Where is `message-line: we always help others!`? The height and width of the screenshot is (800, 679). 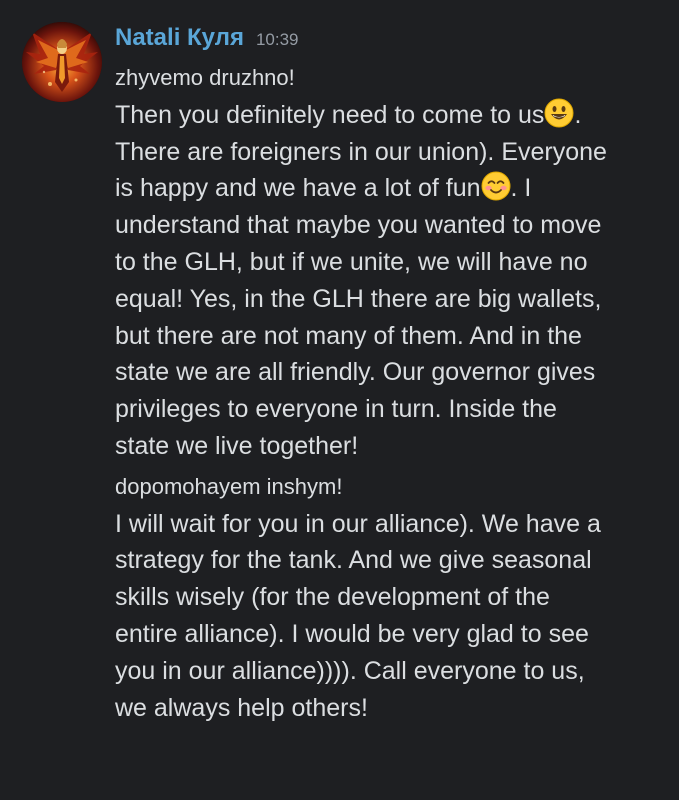 message-line: we always help others! is located at coordinates (241, 707).